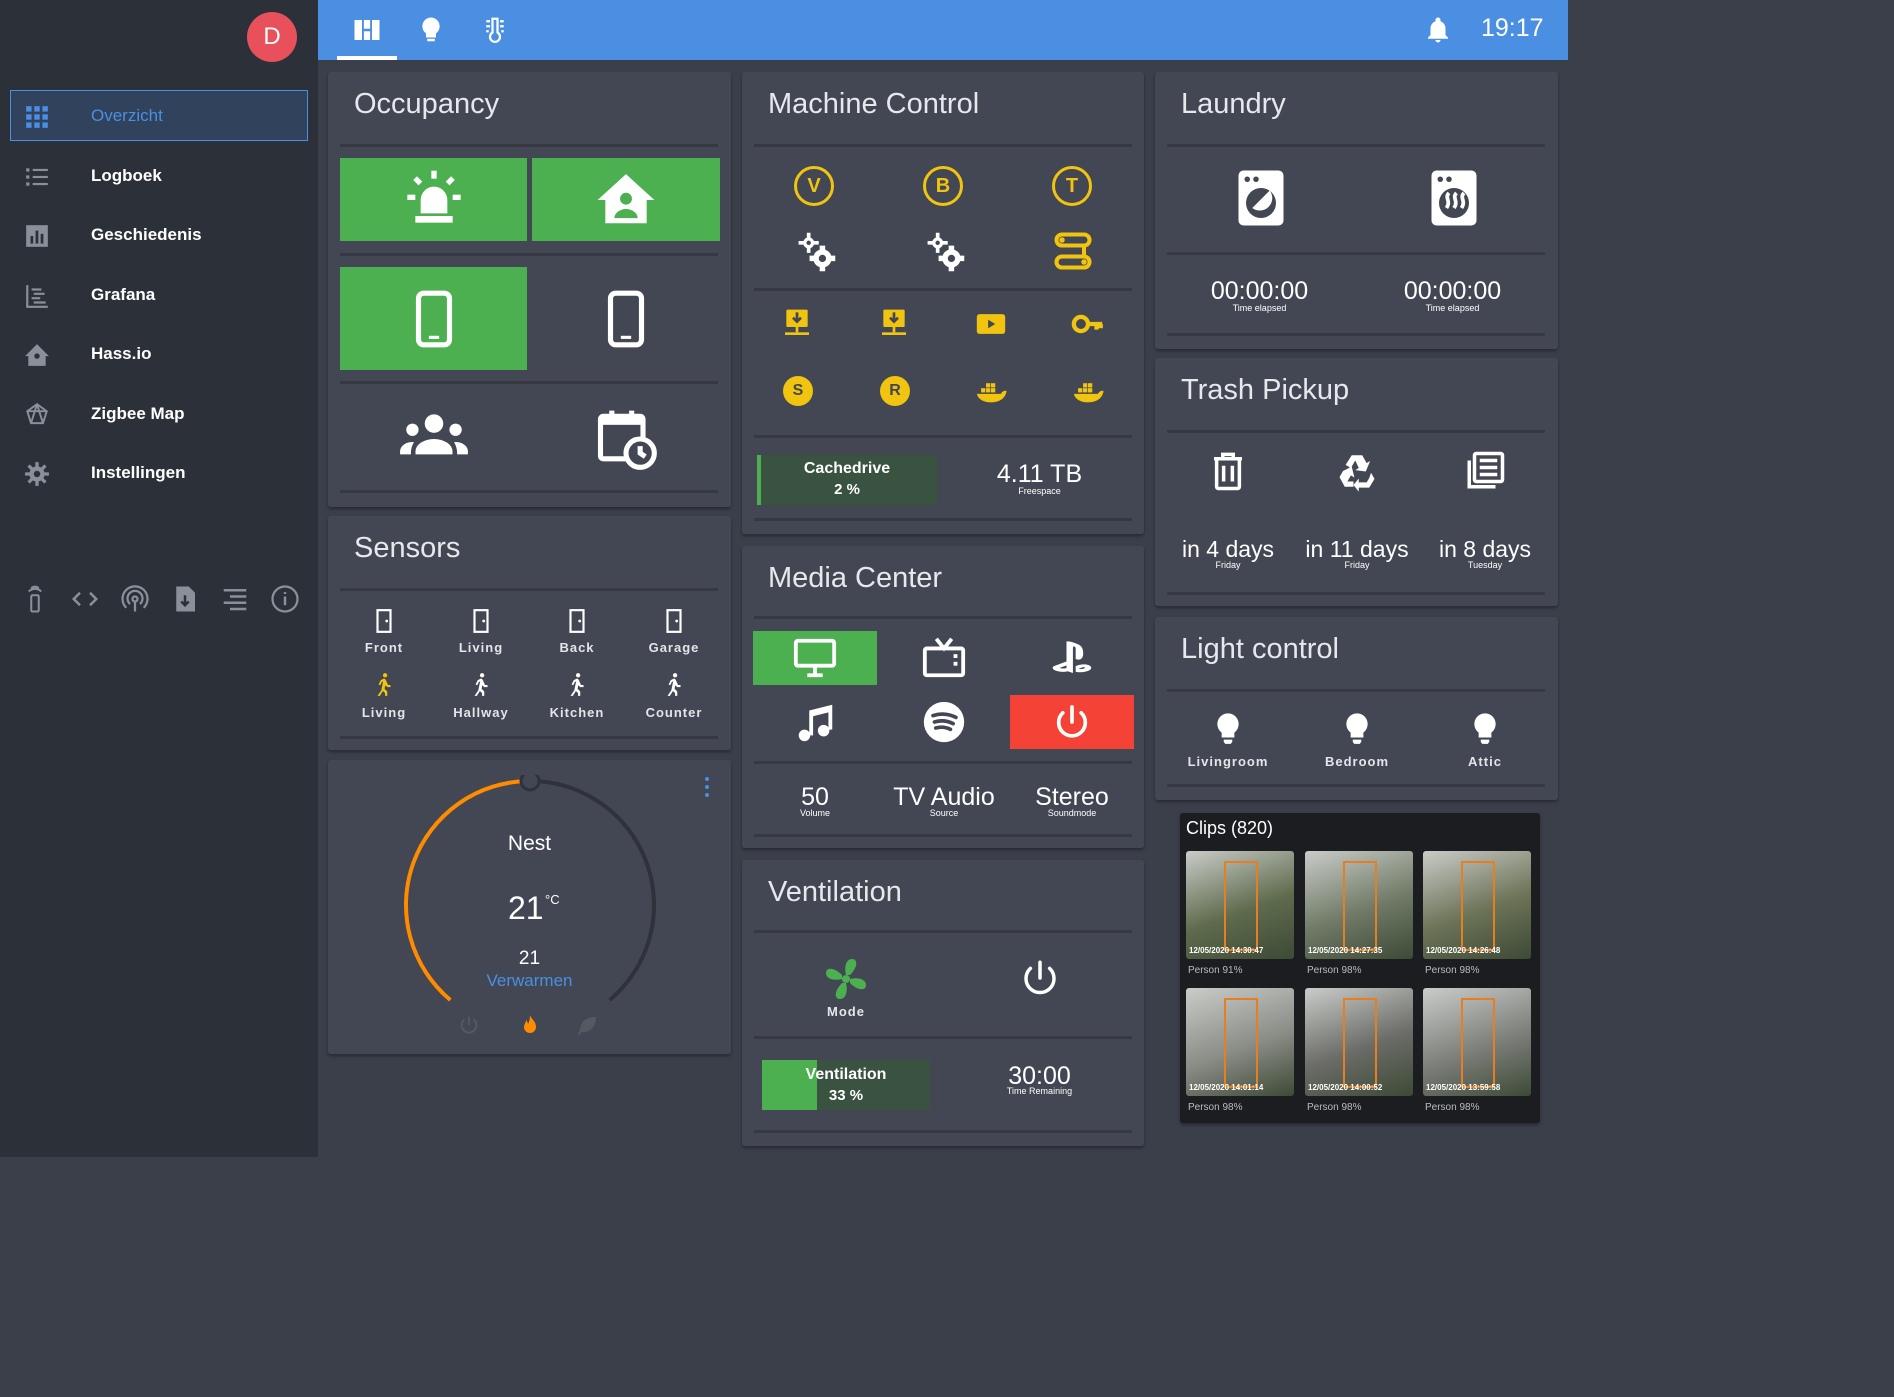  What do you see at coordinates (159, 234) in the screenshot?
I see `sidebar-item-geschiedenis: Geschiedenis` at bounding box center [159, 234].